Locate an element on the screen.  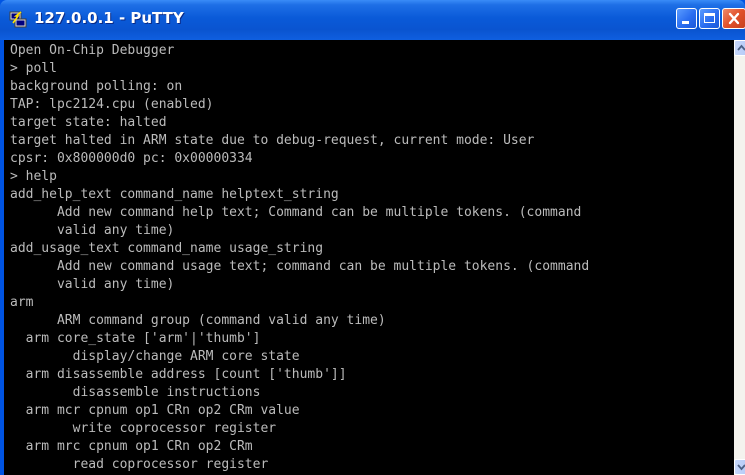
vertical-scrollbar is located at coordinates (739, 257).